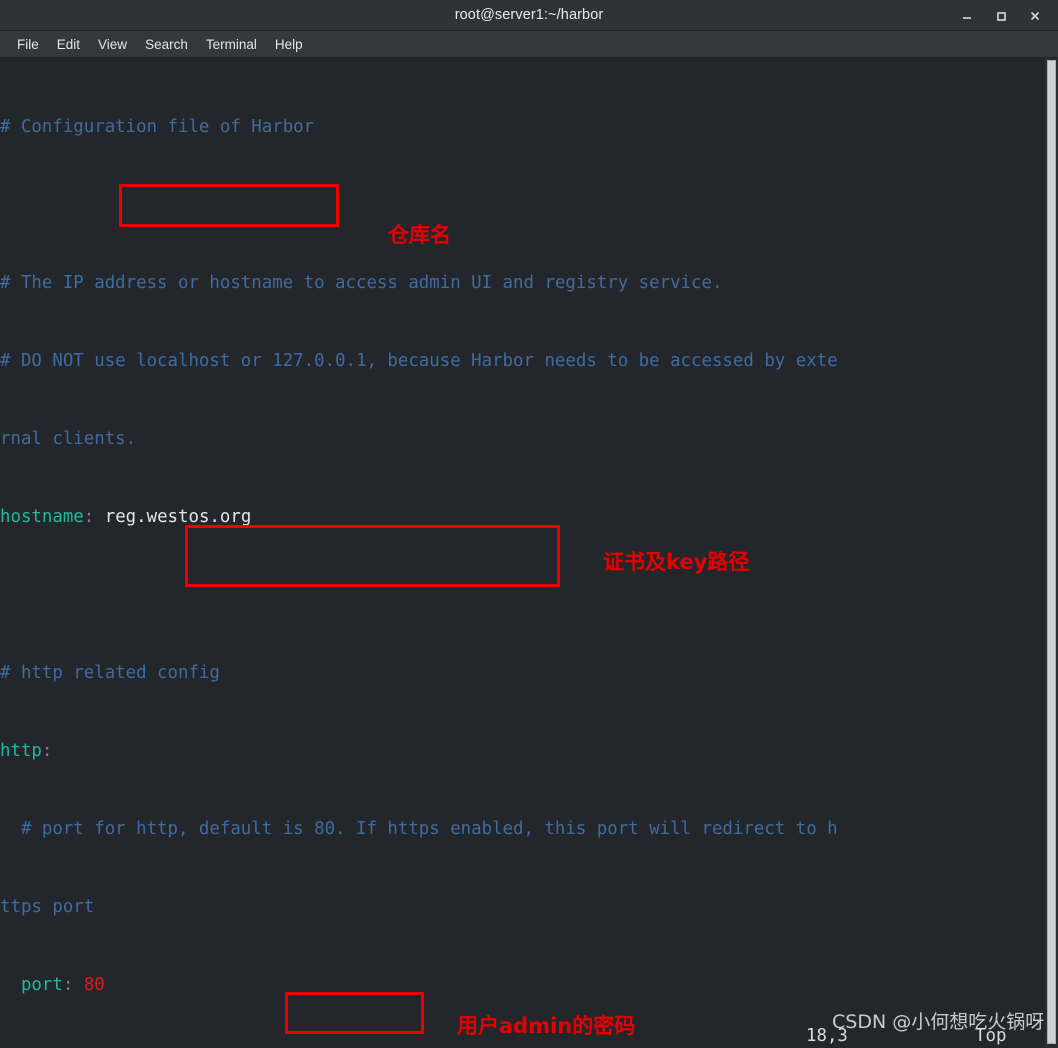  I want to click on code-line: # Configuration file of Harbor, so click(522, 127).